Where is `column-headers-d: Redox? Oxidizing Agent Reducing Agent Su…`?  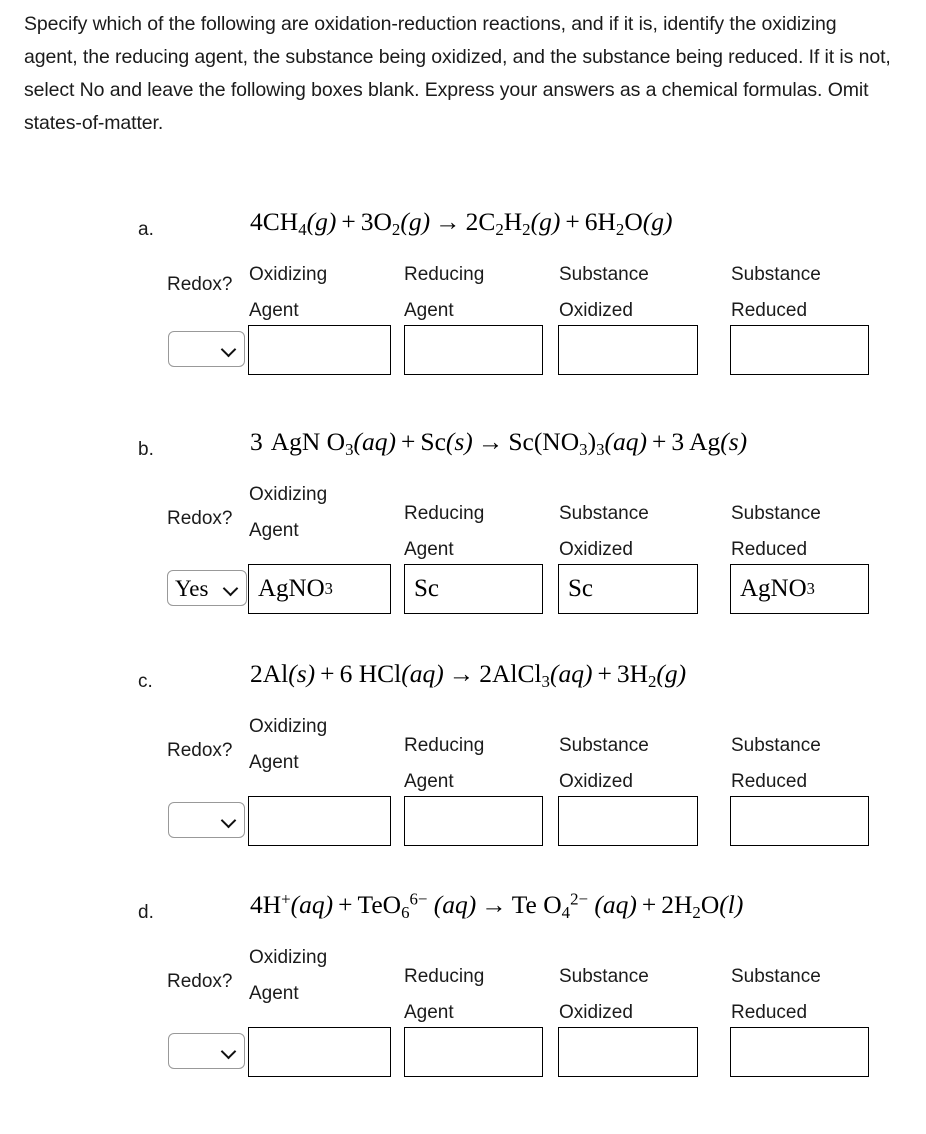 column-headers-d: Redox? Oxidizing Agent Reducing Agent Su… is located at coordinates (463, 981).